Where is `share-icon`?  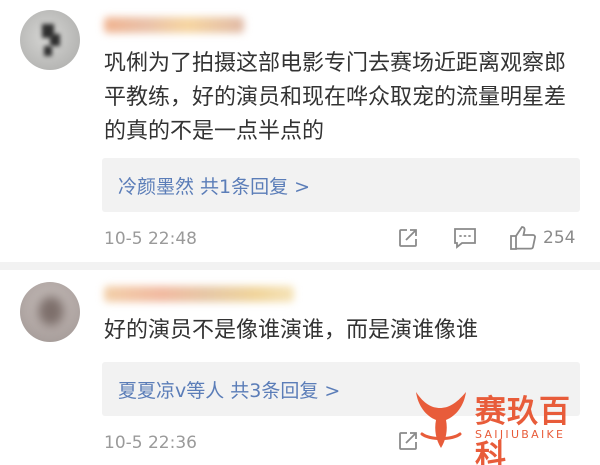 share-icon is located at coordinates (408, 240).